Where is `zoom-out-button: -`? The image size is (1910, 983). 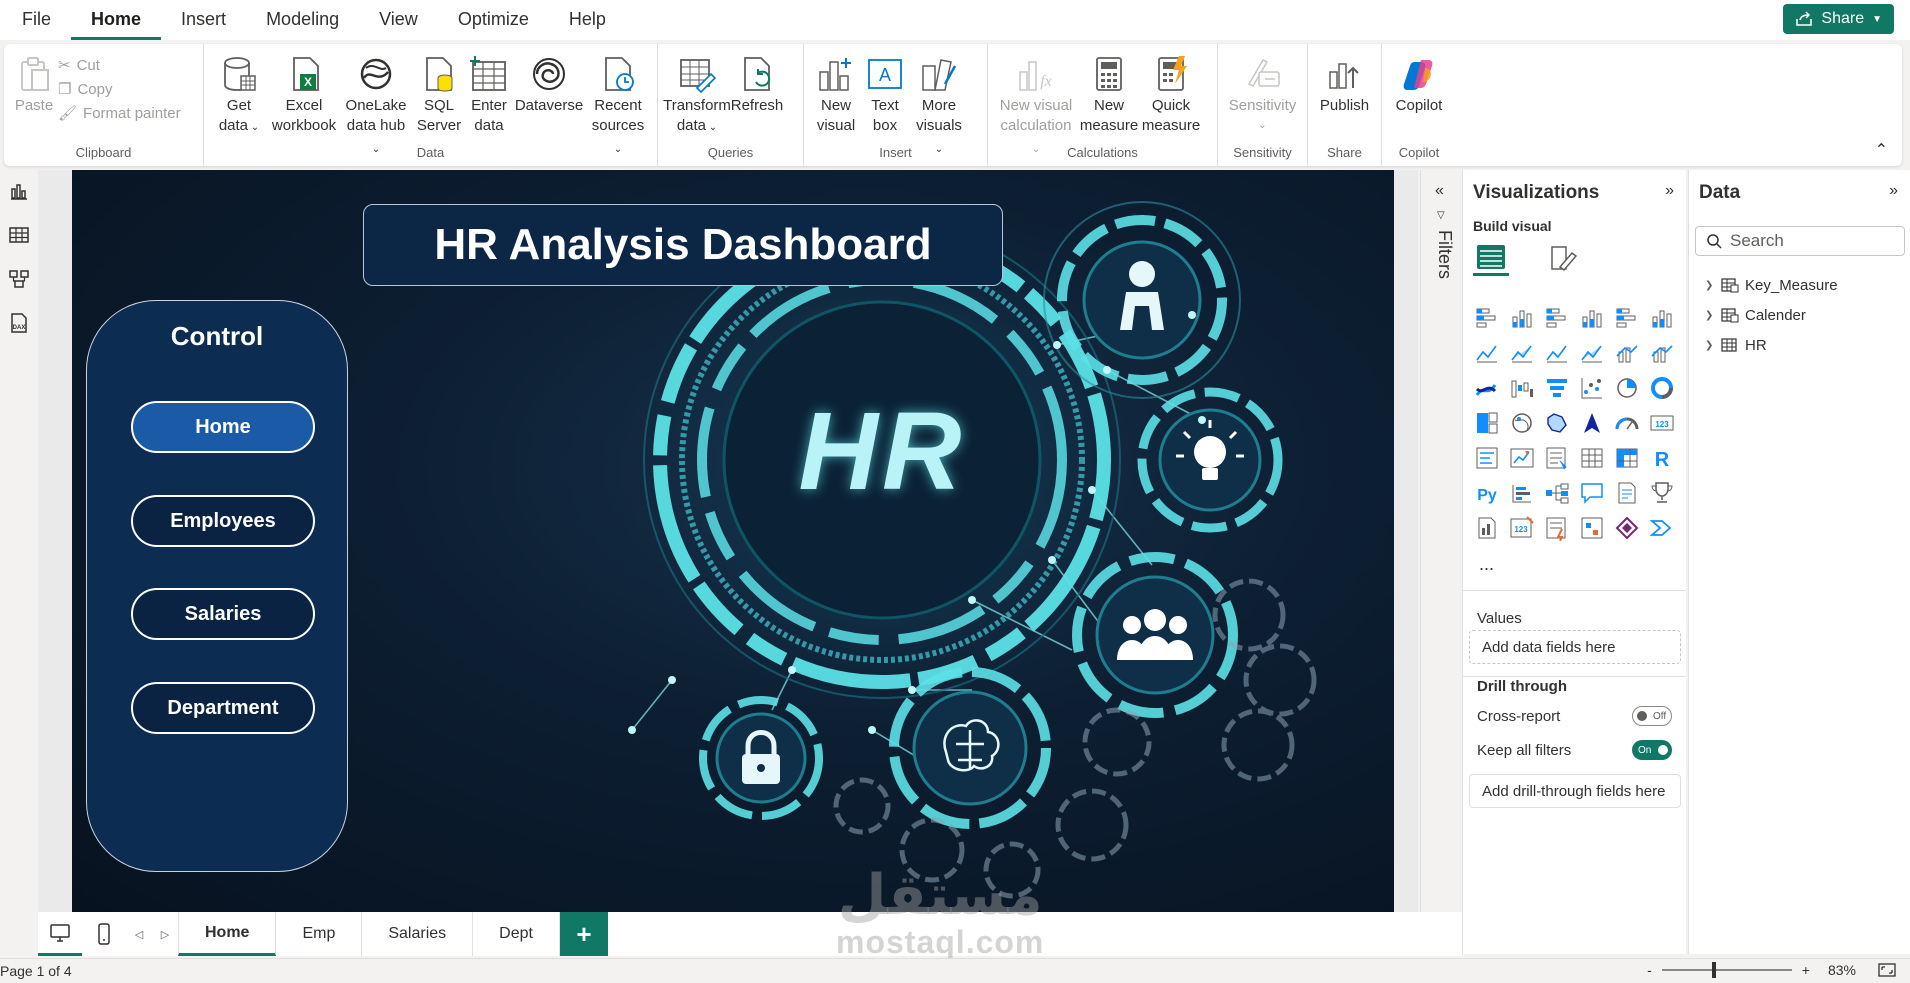 zoom-out-button: - is located at coordinates (1649, 970).